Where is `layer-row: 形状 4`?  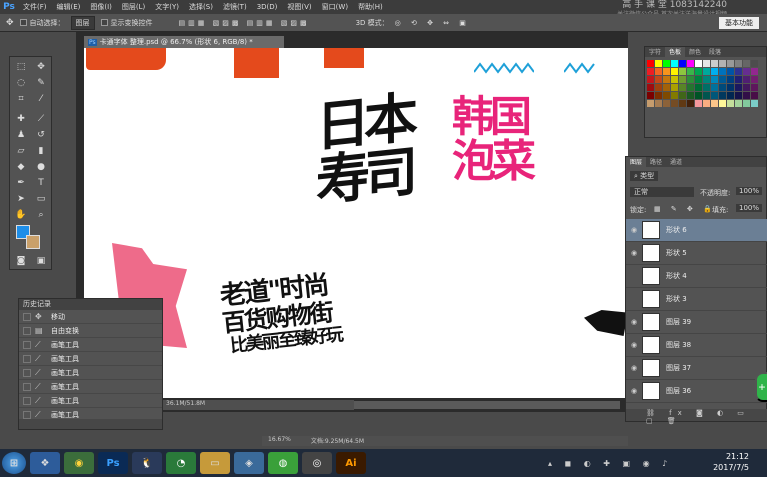
layer-row: 形状 4 is located at coordinates (696, 276).